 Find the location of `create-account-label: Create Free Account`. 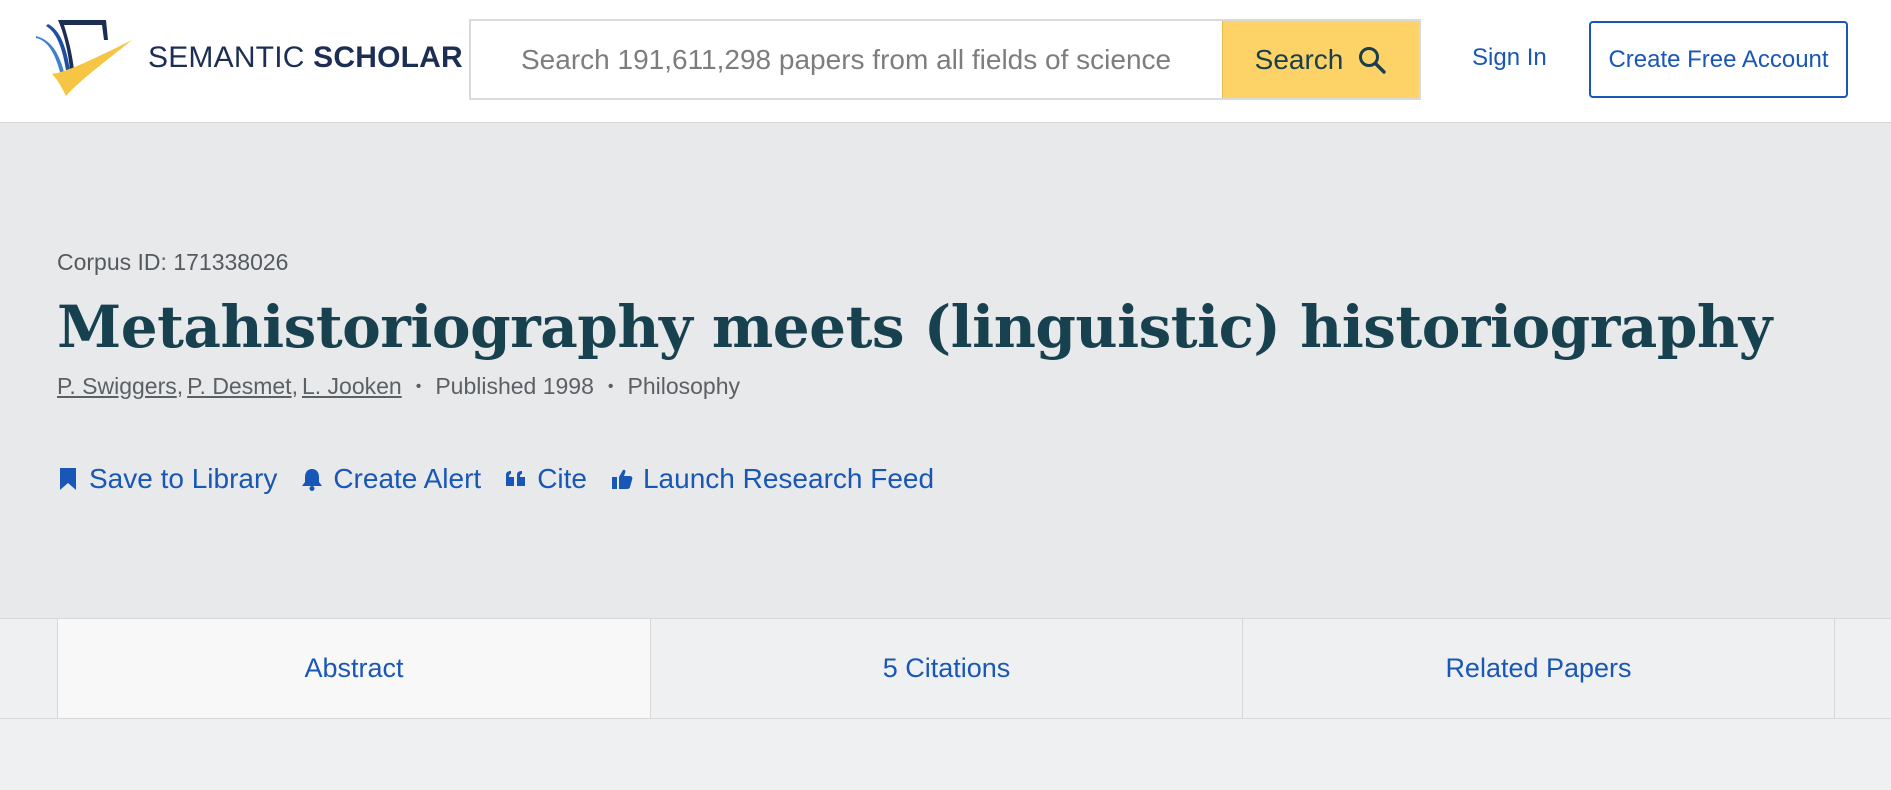

create-account-label: Create Free Account is located at coordinates (1718, 59).